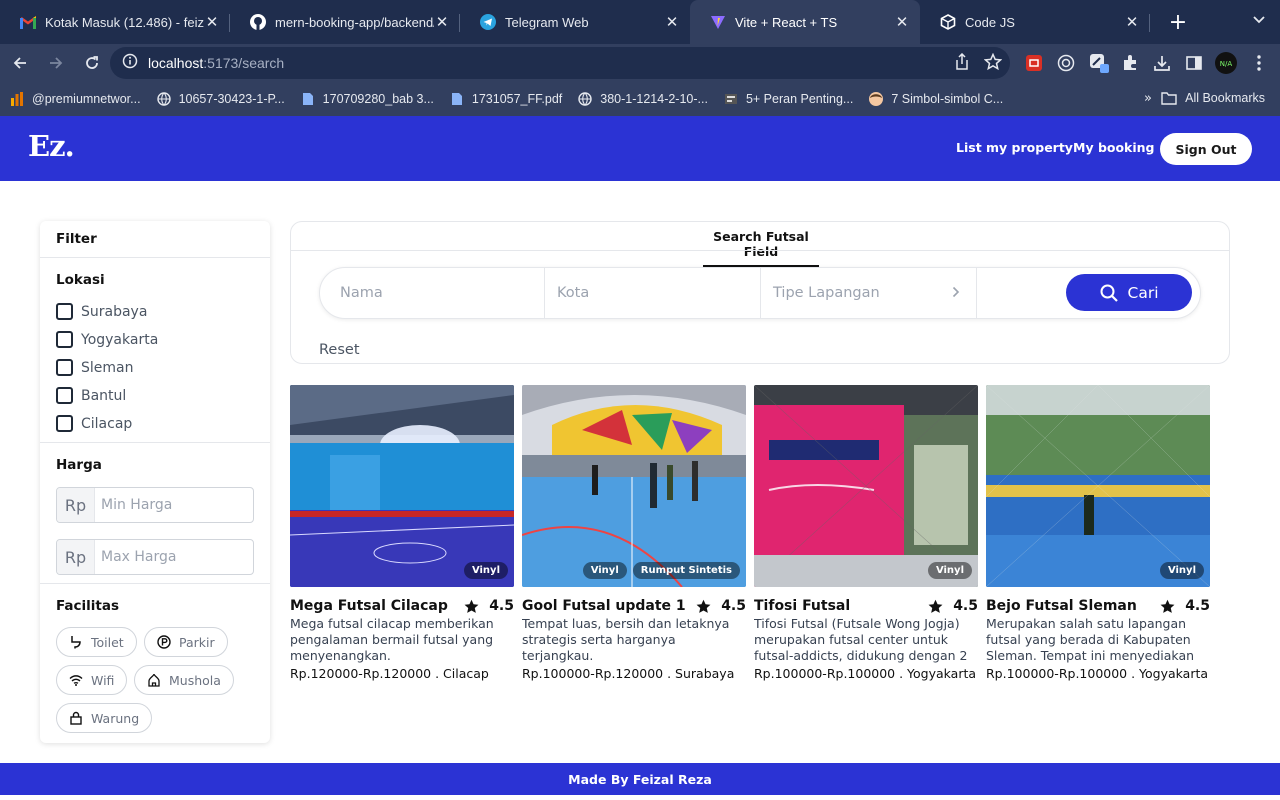 Image resolution: width=1280 pixels, height=800 pixels. Describe the element at coordinates (1194, 63) in the screenshot. I see `side-panel-icon` at that location.